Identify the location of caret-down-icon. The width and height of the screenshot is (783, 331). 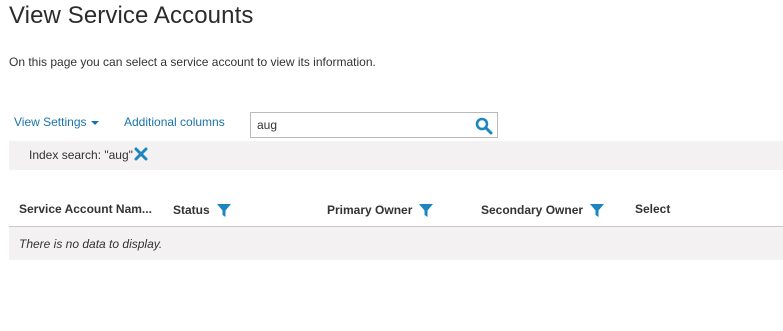
(94, 123).